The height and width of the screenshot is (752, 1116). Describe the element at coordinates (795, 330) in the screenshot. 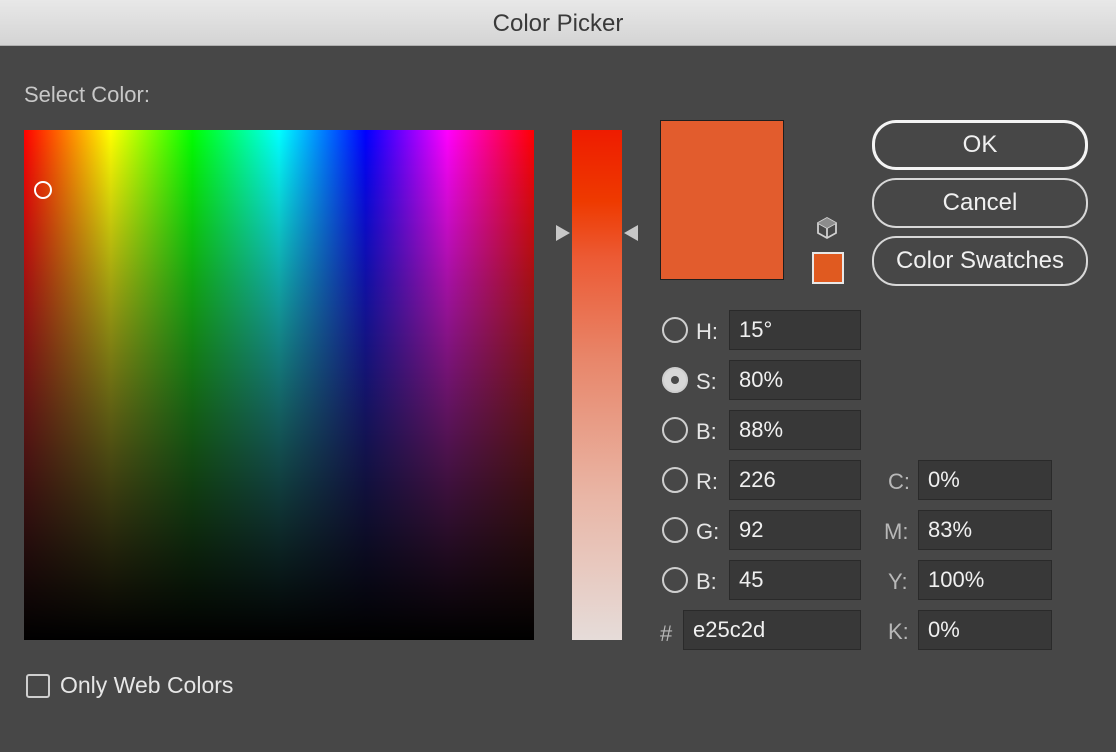

I see `hue-input: 15°` at that location.